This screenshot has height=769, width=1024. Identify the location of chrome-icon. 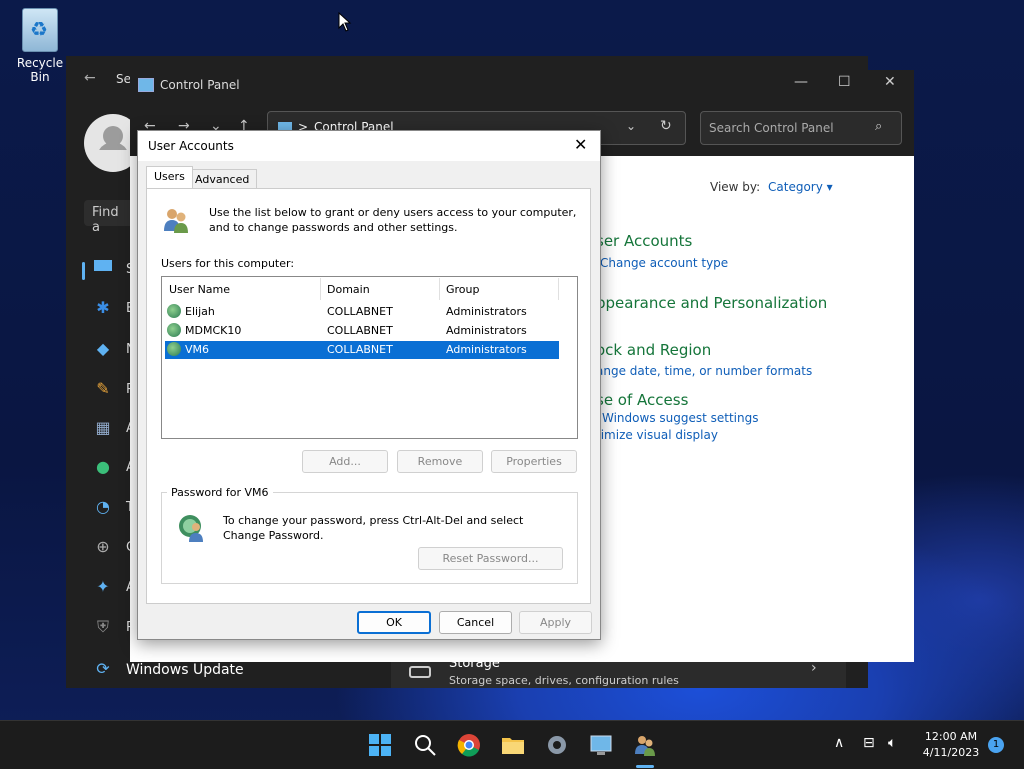
(469, 745).